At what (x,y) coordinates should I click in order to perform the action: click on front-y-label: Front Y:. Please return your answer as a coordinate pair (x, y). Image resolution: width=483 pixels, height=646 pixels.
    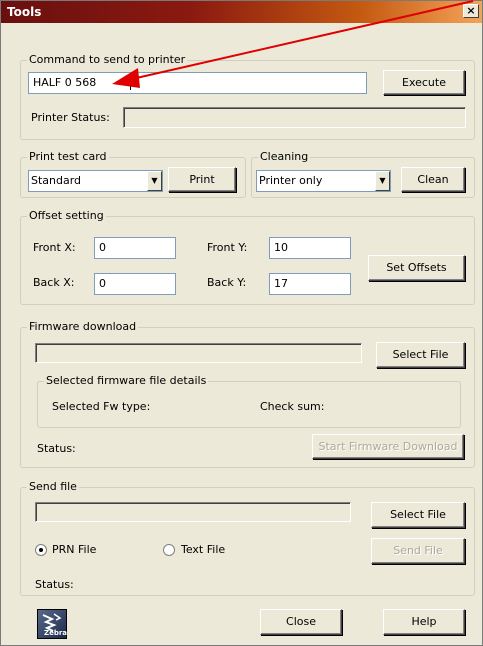
    Looking at the image, I should click on (227, 247).